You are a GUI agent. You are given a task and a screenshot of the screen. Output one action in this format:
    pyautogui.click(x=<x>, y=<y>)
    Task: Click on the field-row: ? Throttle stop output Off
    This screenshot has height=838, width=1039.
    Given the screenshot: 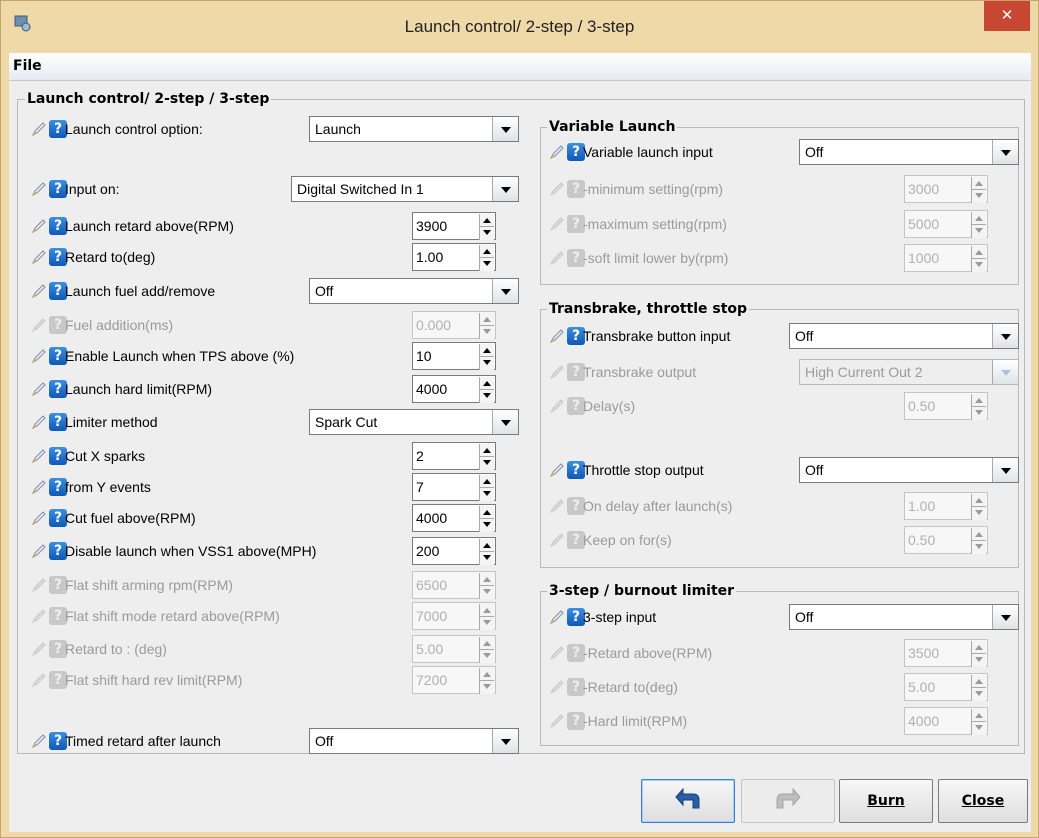 What is the action you would take?
    pyautogui.click(x=520, y=470)
    